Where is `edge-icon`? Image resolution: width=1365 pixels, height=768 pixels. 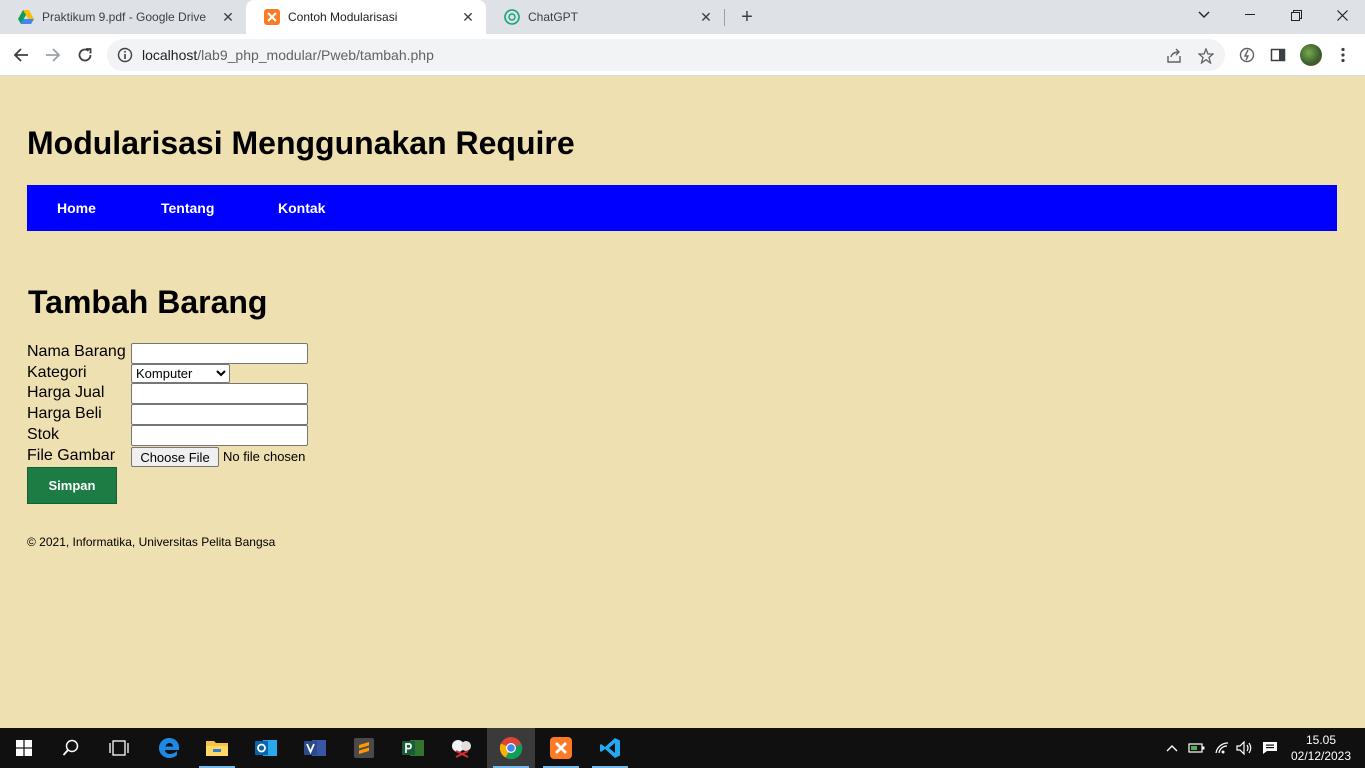 edge-icon is located at coordinates (169, 748).